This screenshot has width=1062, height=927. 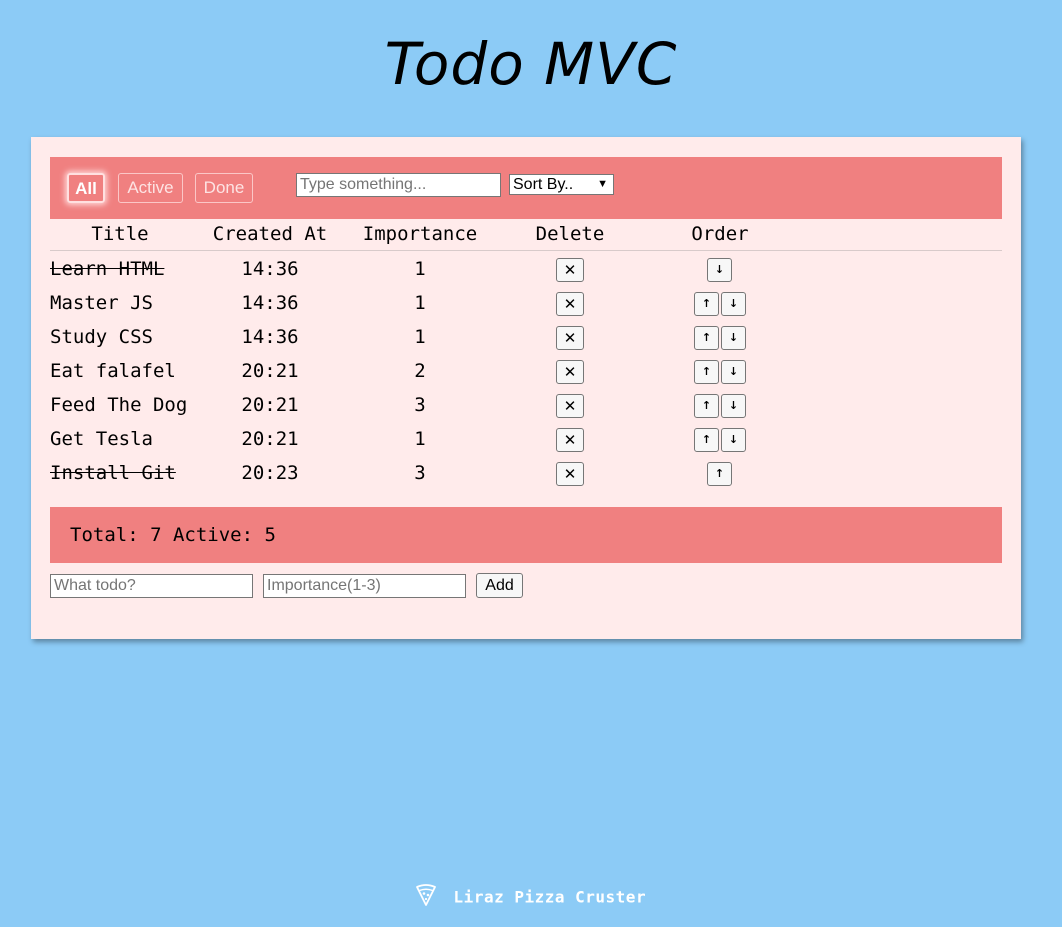 I want to click on header-created-at: Created At, so click(x=270, y=234).